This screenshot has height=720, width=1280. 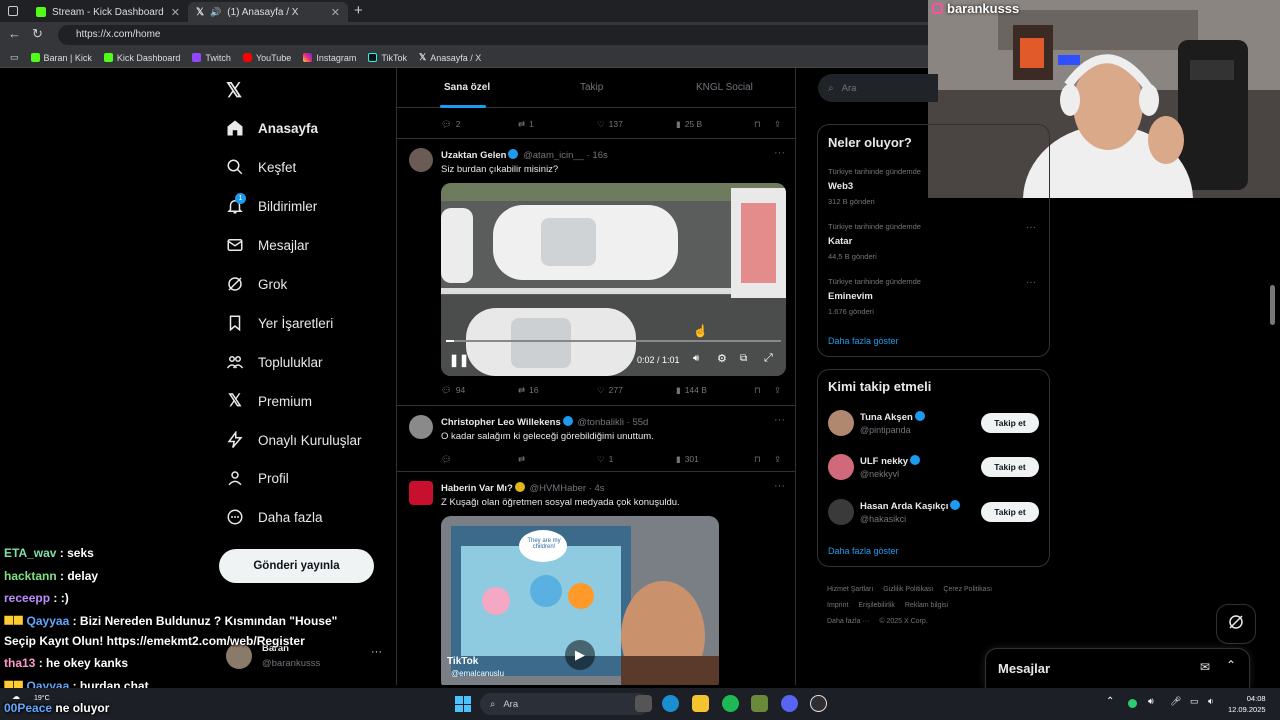 What do you see at coordinates (14, 57) in the screenshot?
I see `bookmarks-menu-icon: ▭` at bounding box center [14, 57].